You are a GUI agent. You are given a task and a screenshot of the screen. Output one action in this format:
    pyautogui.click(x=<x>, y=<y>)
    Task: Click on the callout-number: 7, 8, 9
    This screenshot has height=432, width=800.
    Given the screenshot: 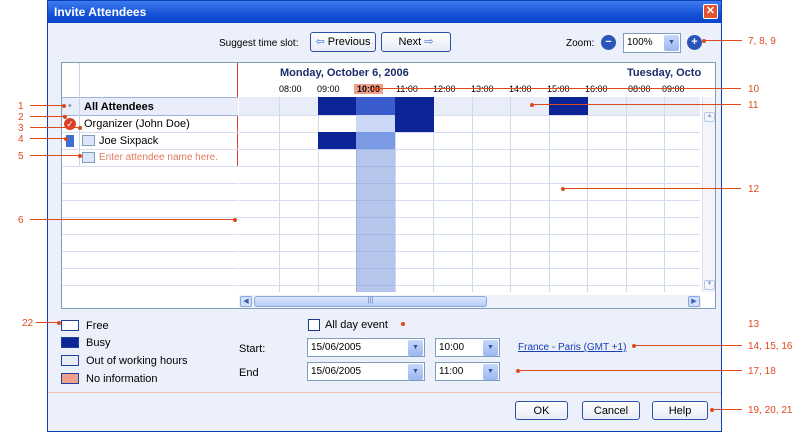 What is the action you would take?
    pyautogui.click(x=762, y=41)
    